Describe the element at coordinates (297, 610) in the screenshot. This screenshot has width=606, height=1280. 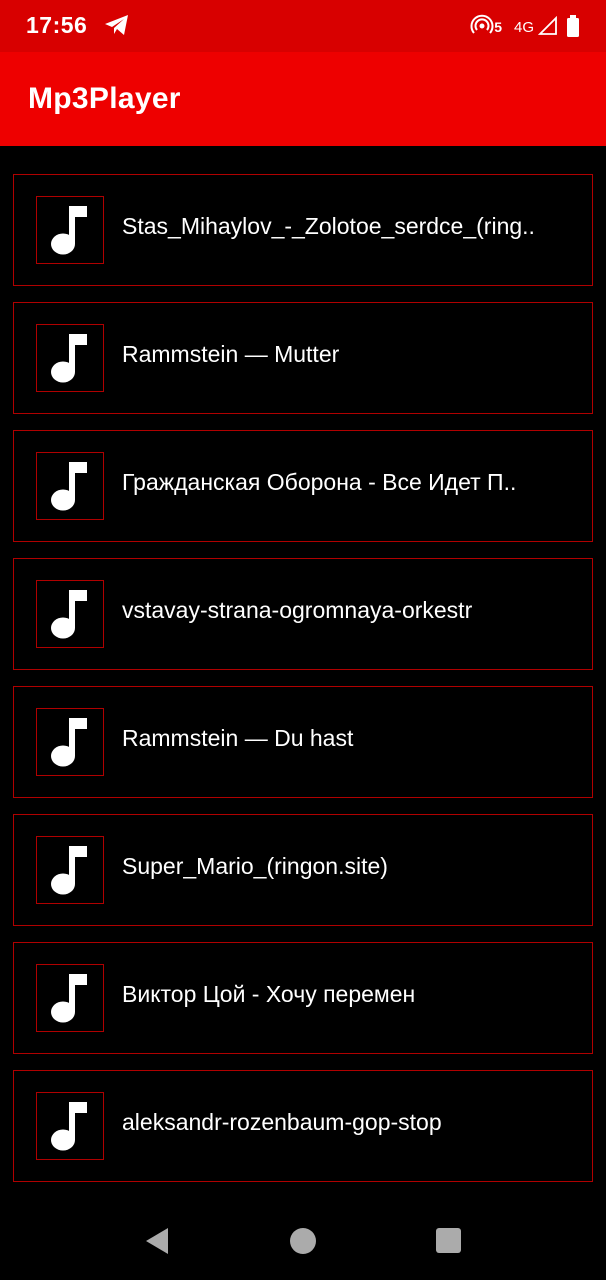
I see `song-title: vstavay-strana-ogromnaya-orkestr` at that location.